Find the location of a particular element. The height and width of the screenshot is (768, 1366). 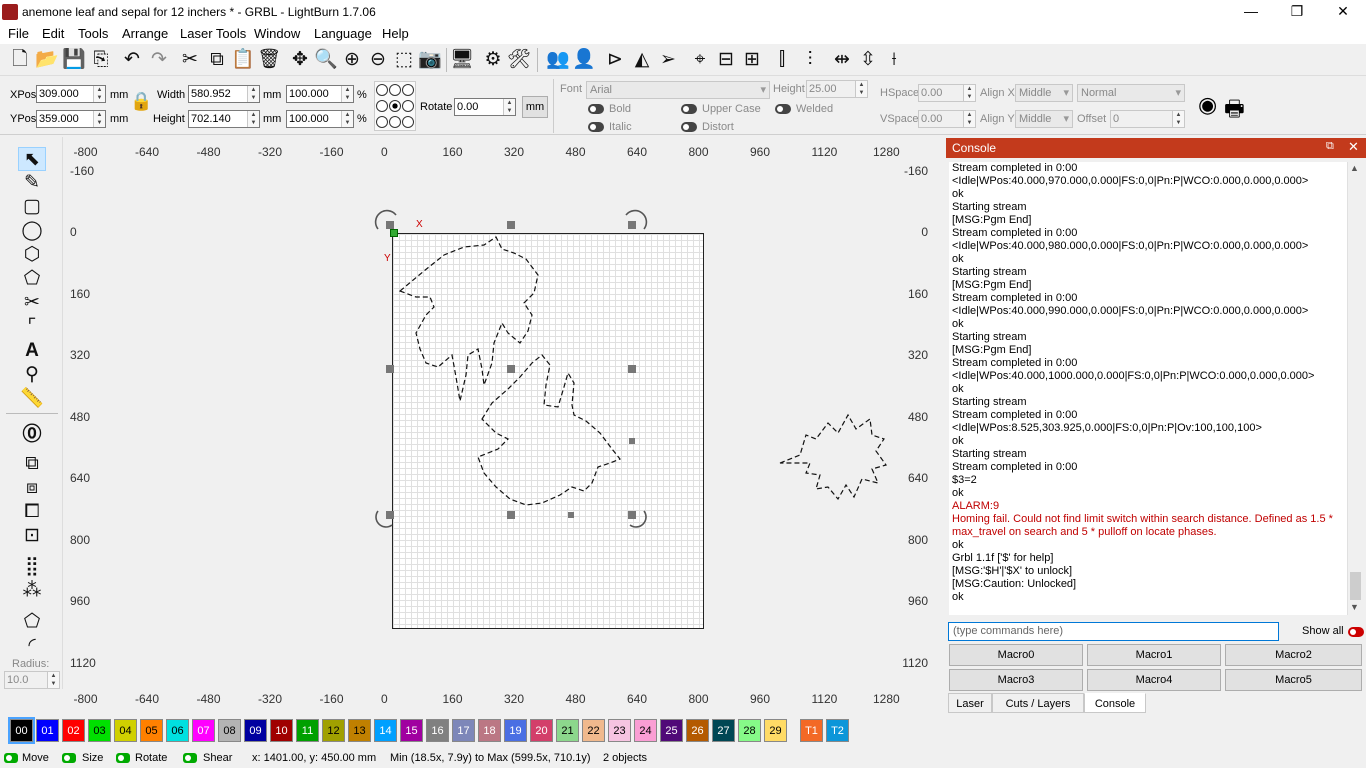

macro4-button: Macro4 is located at coordinates (1154, 680).